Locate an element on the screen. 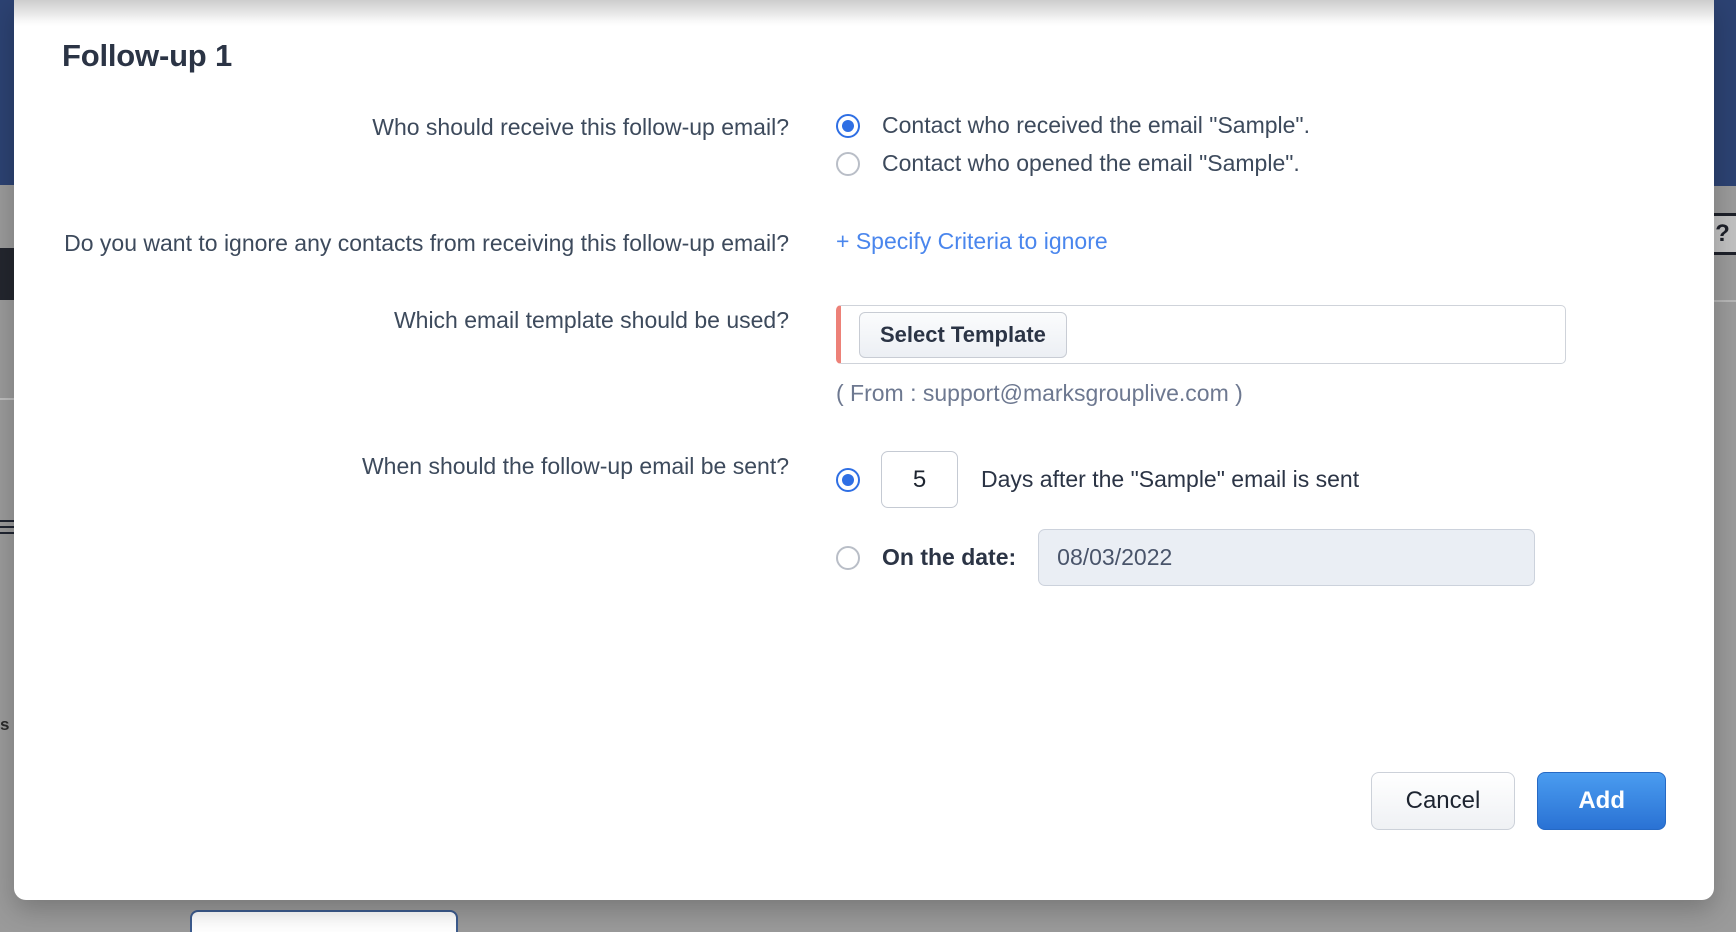 This screenshot has height=932, width=1736. recipient-option-opened-label: Contact who opened the email "Sample". is located at coordinates (1091, 163).